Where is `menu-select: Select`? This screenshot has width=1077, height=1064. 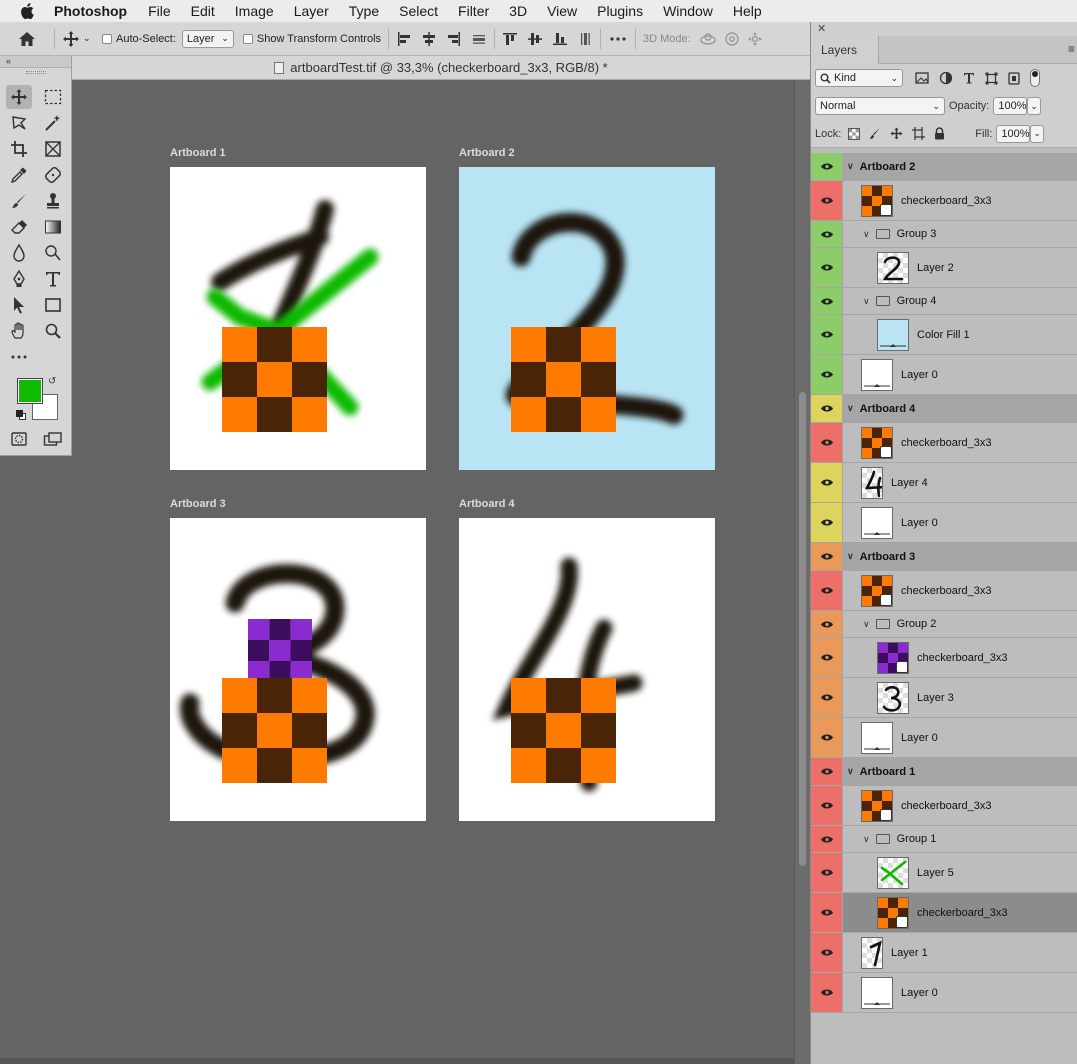 menu-select: Select is located at coordinates (418, 11).